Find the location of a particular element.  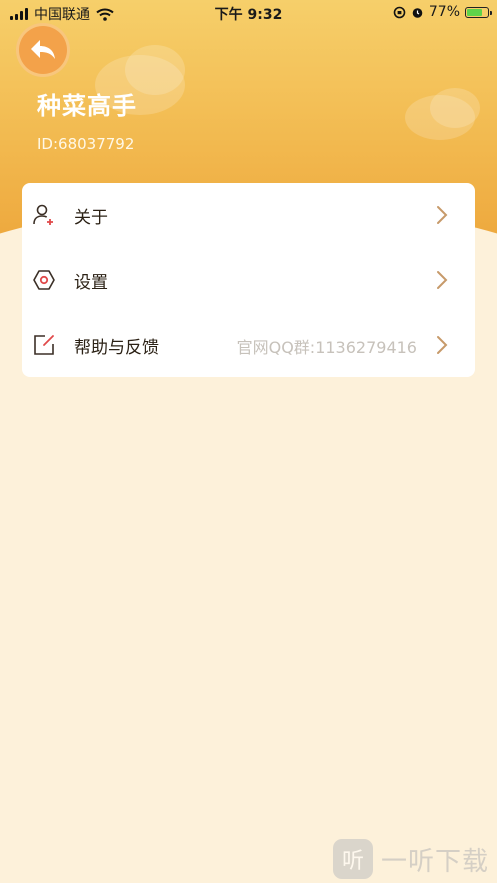

watermark-text: 一听下载 is located at coordinates (434, 861).